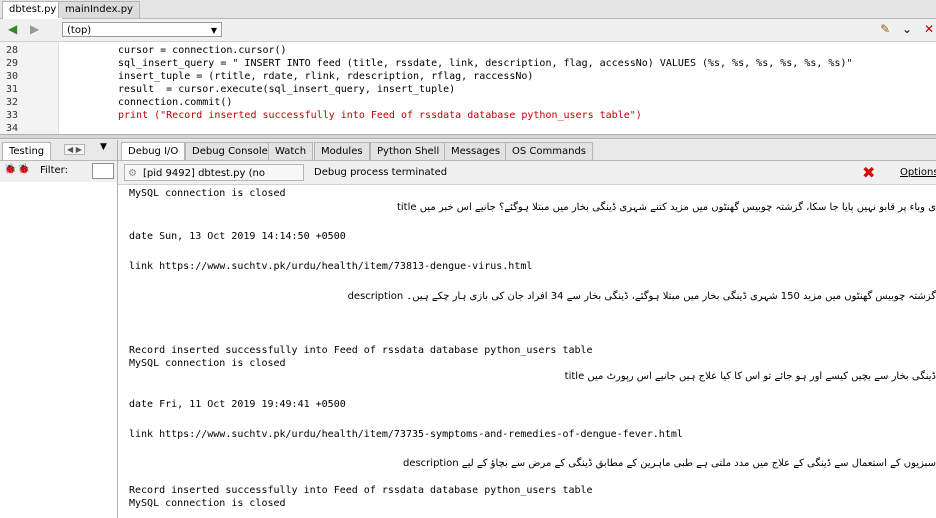 This screenshot has height=518, width=936. What do you see at coordinates (33, 10) in the screenshot?
I see `file-tab-dbtest: dbtest.py` at bounding box center [33, 10].